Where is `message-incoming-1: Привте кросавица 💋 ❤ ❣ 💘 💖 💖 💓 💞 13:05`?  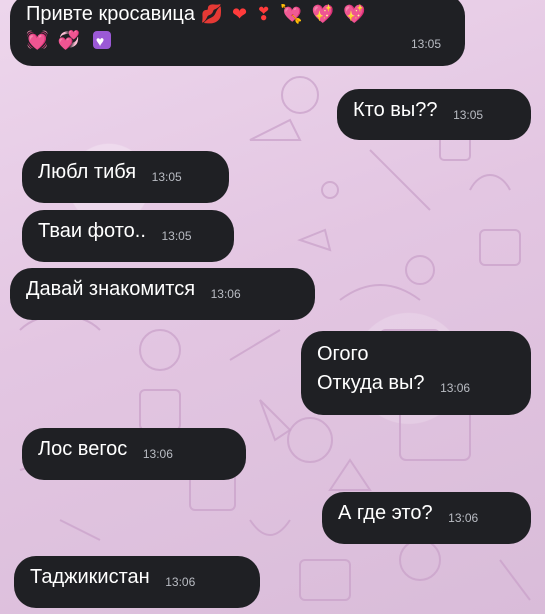
message-incoming-1: Привте кросавица 💋 ❤ ❣ 💘 💖 💖 💓 💞 13:05 is located at coordinates (237, 33).